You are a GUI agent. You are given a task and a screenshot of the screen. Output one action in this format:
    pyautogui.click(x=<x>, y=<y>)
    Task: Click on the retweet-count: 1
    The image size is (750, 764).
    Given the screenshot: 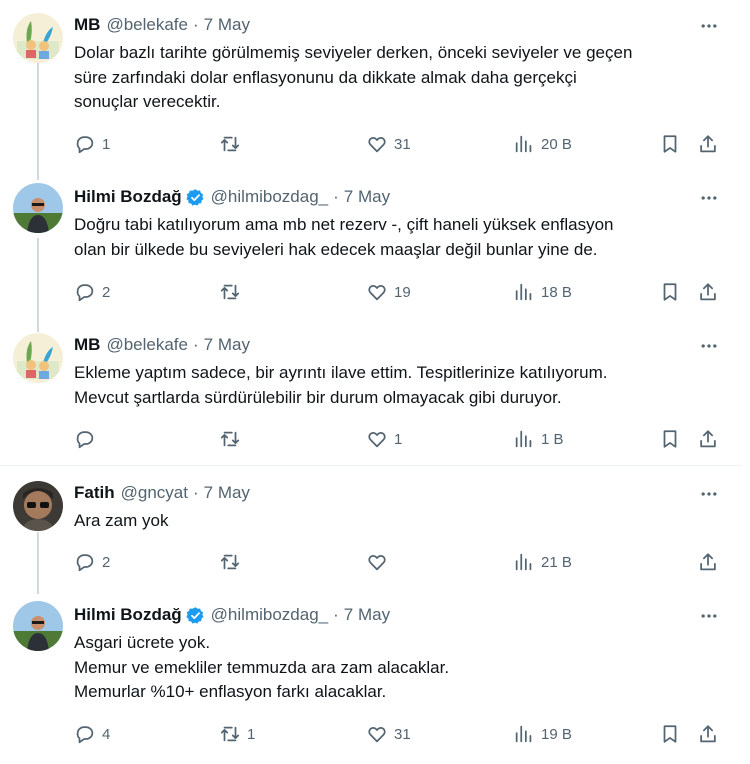 What is the action you would take?
    pyautogui.click(x=251, y=734)
    